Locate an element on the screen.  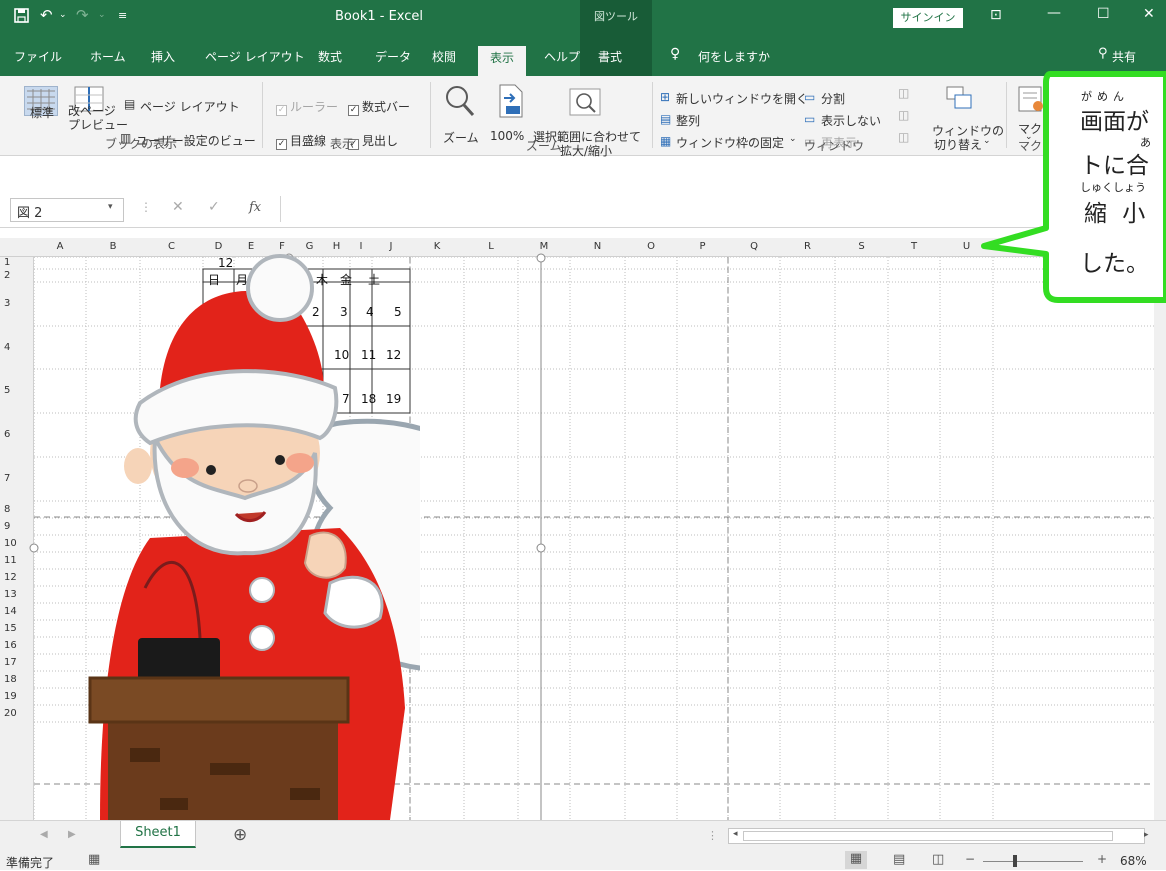
tab-formulas: 数式 is located at coordinates (330, 56).